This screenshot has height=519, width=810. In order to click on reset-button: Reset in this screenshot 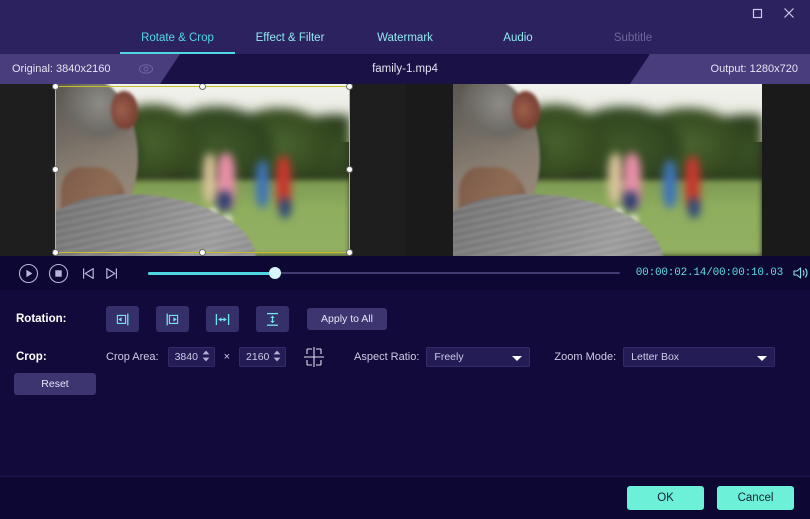, I will do `click(55, 384)`.